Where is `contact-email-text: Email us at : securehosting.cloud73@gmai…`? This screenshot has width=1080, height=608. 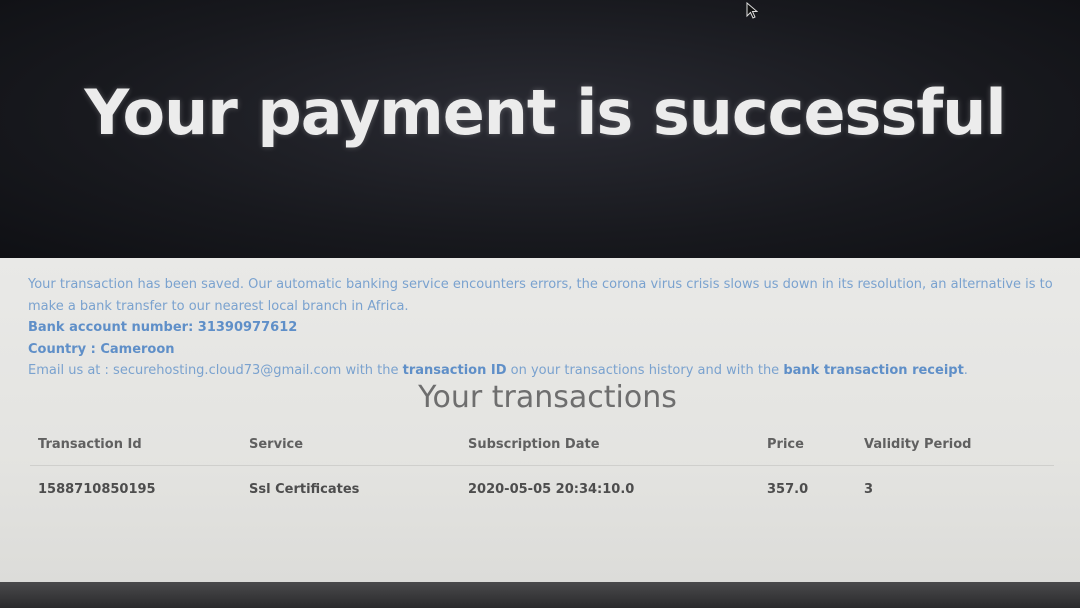
contact-email-text: Email us at : securehosting.cloud73@gmai… is located at coordinates (215, 370).